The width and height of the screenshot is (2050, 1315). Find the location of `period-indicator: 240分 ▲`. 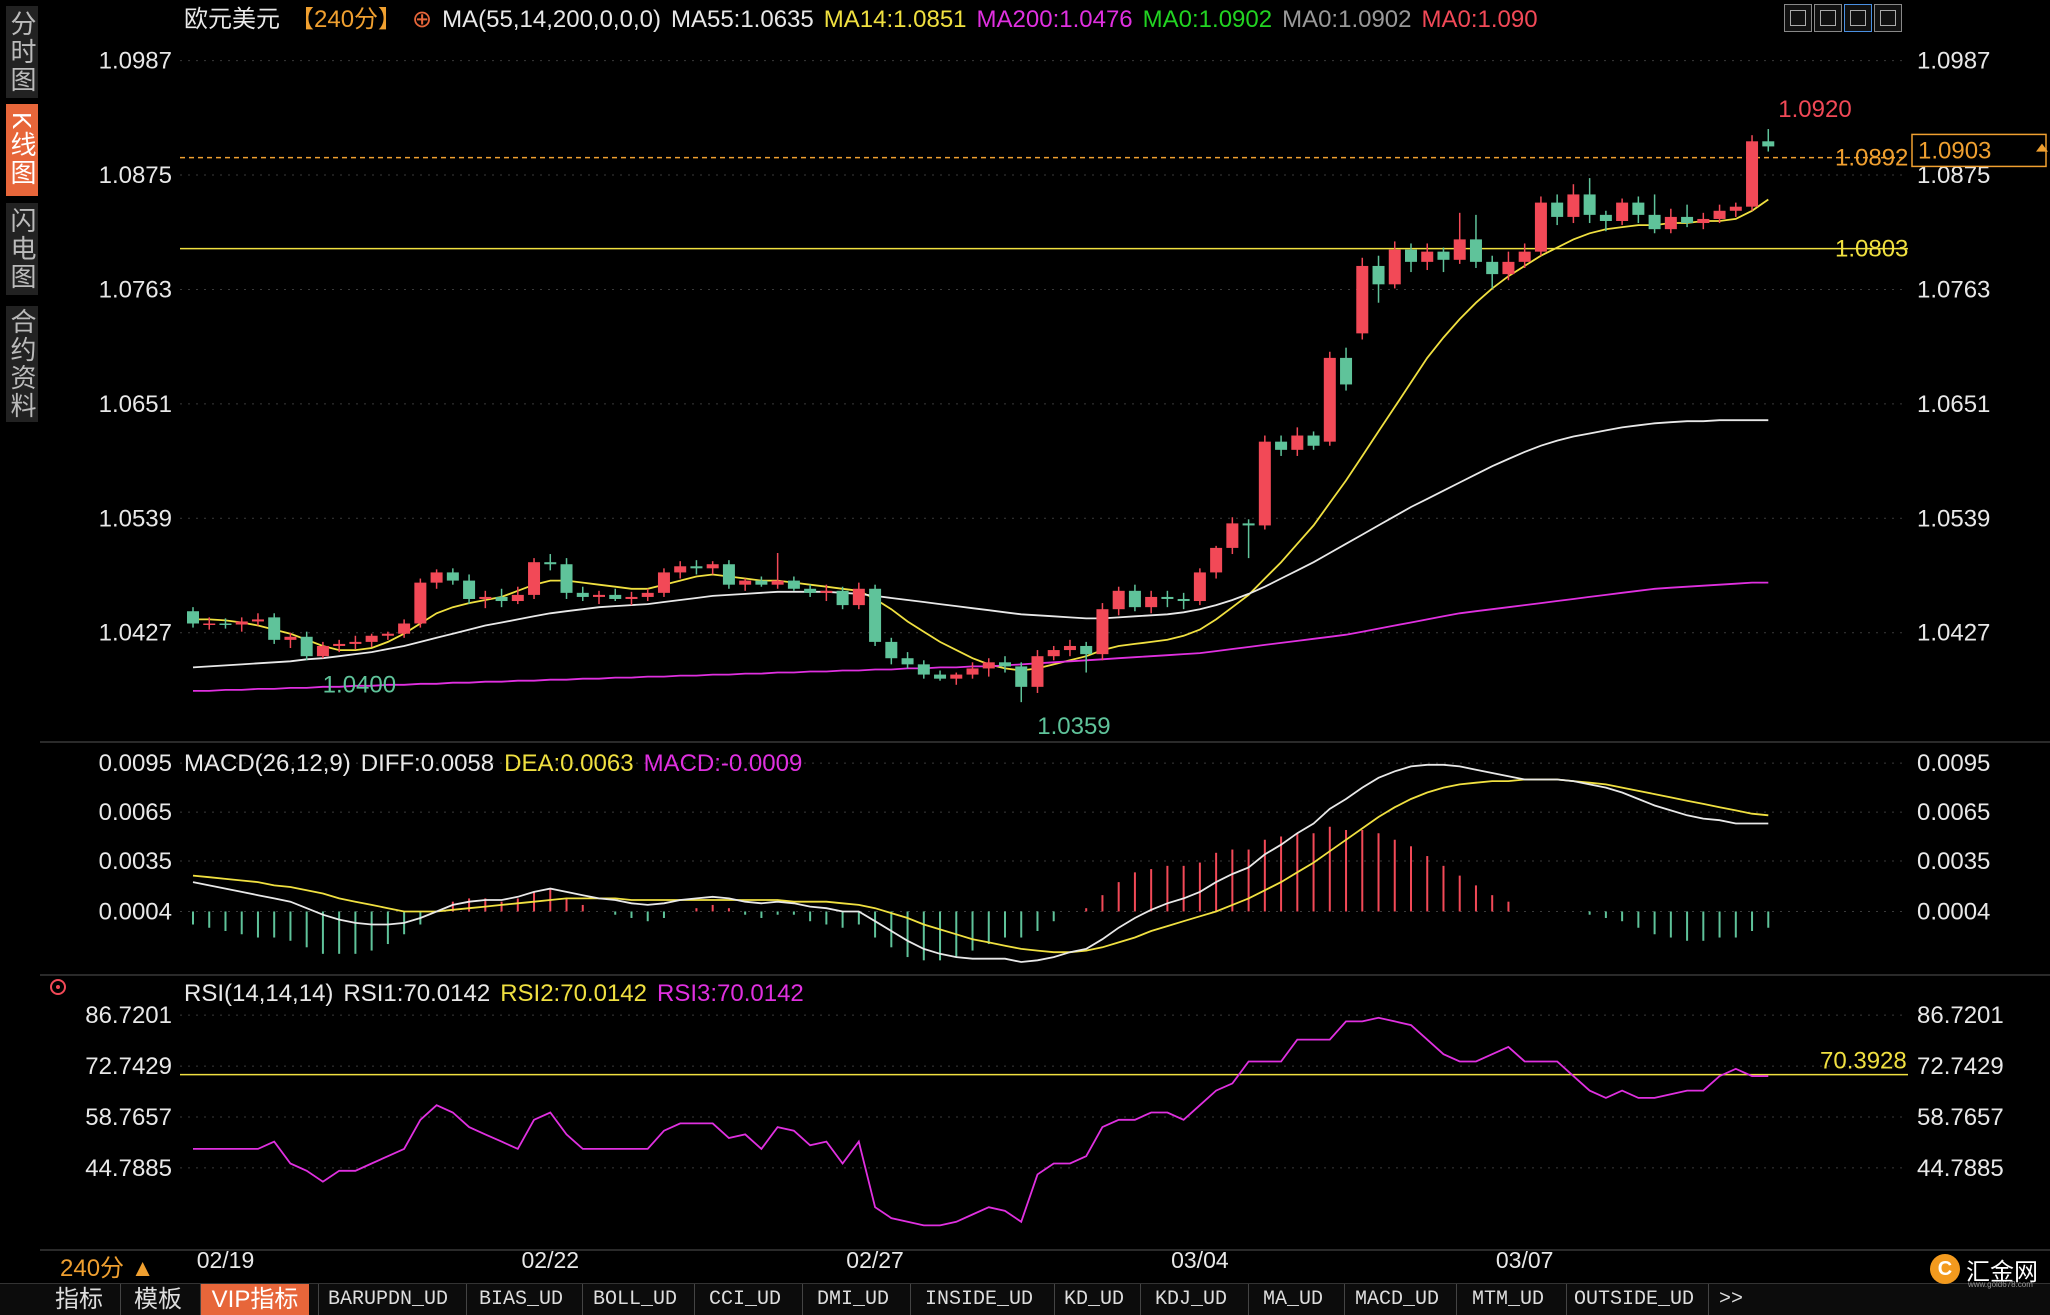

period-indicator: 240分 ▲ is located at coordinates (107, 1265).